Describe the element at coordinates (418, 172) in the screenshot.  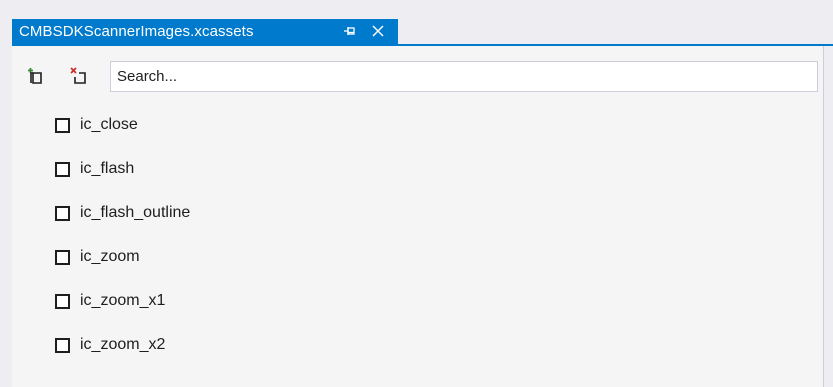
I see `list-item: ic_flash` at that location.